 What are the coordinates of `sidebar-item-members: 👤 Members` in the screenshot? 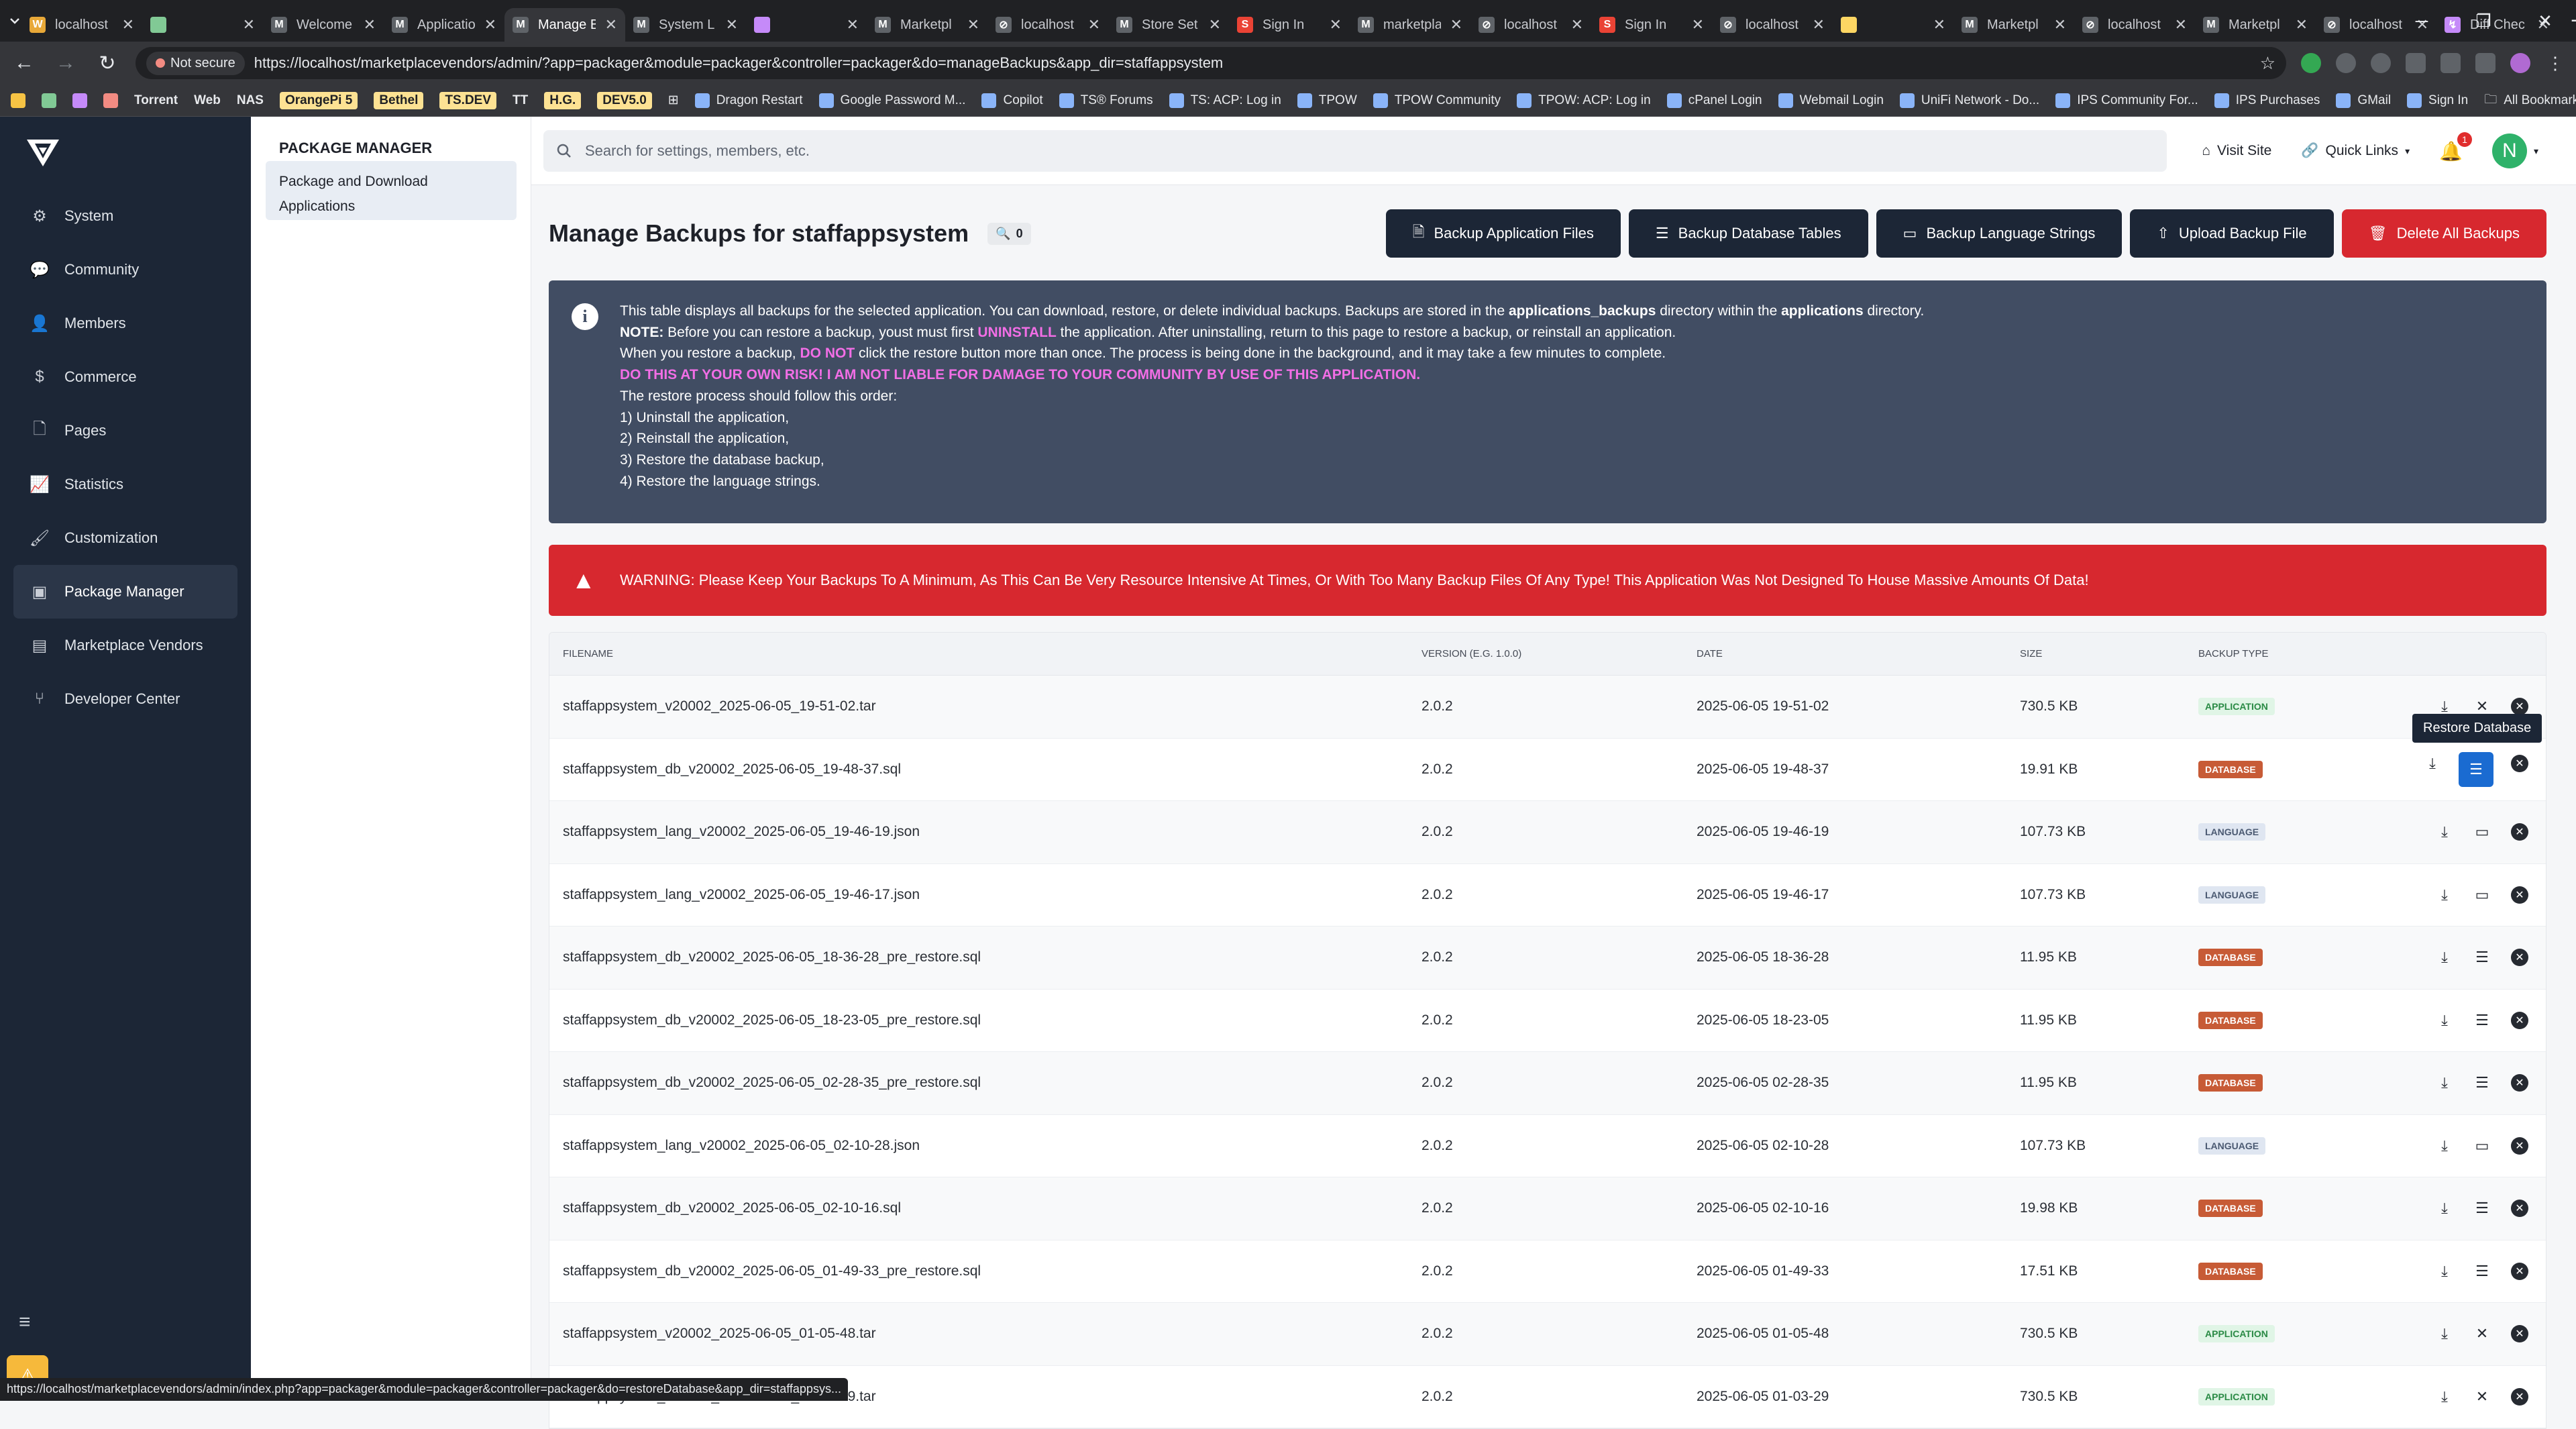 It's located at (125, 323).